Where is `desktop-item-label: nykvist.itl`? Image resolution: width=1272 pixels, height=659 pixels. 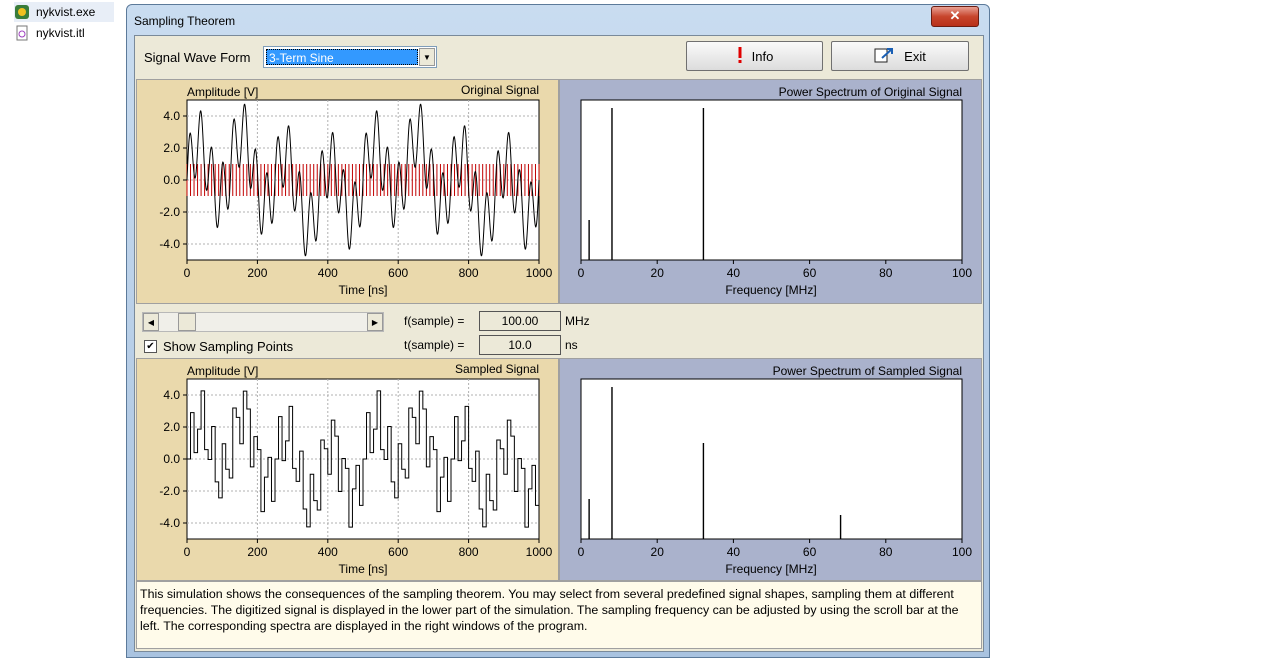
desktop-item-label: nykvist.itl is located at coordinates (60, 33).